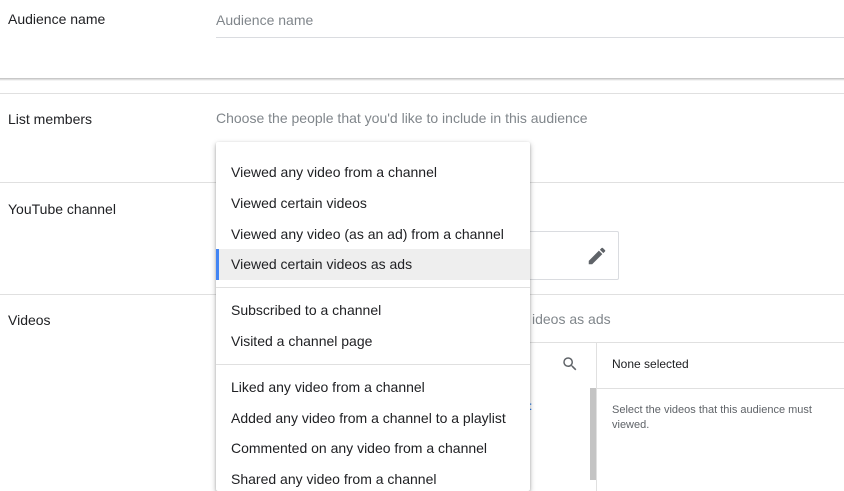 Image resolution: width=844 pixels, height=491 pixels. Describe the element at coordinates (422, 93) in the screenshot. I see `section-divider` at that location.